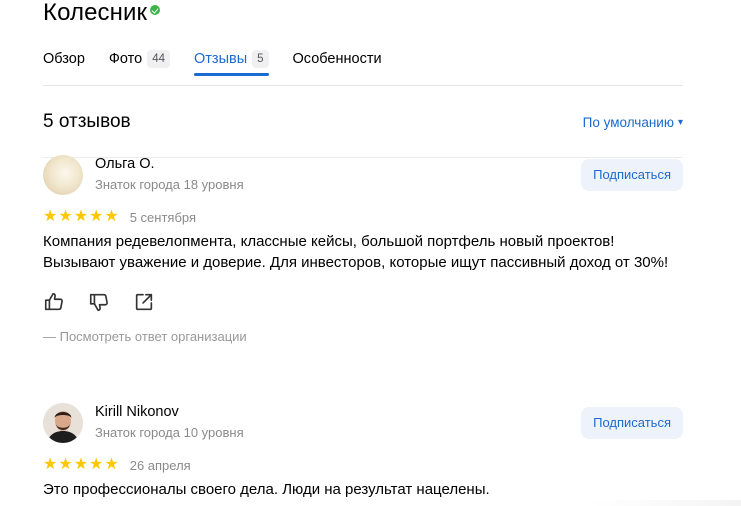  What do you see at coordinates (125, 59) in the screenshot?
I see `tab-label: Фото` at bounding box center [125, 59].